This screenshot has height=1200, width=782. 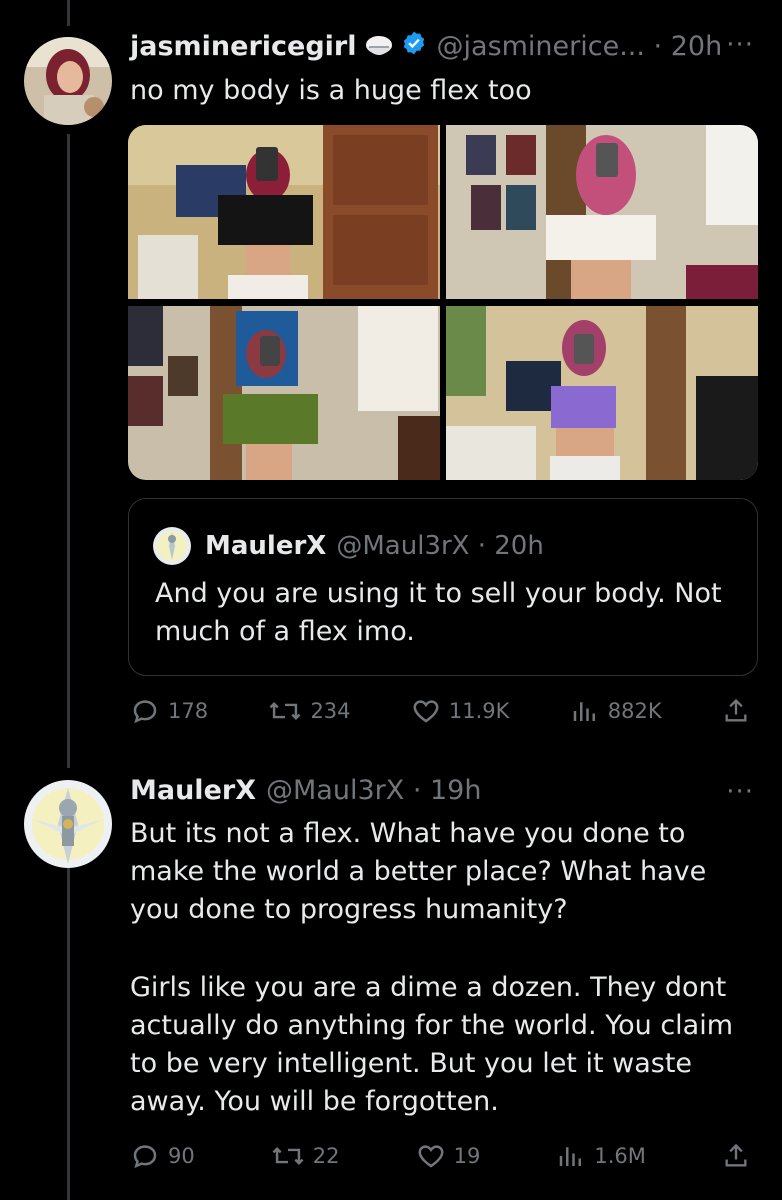 I want to click on tweet-text: no my body is a huge flex too, so click(x=331, y=90).